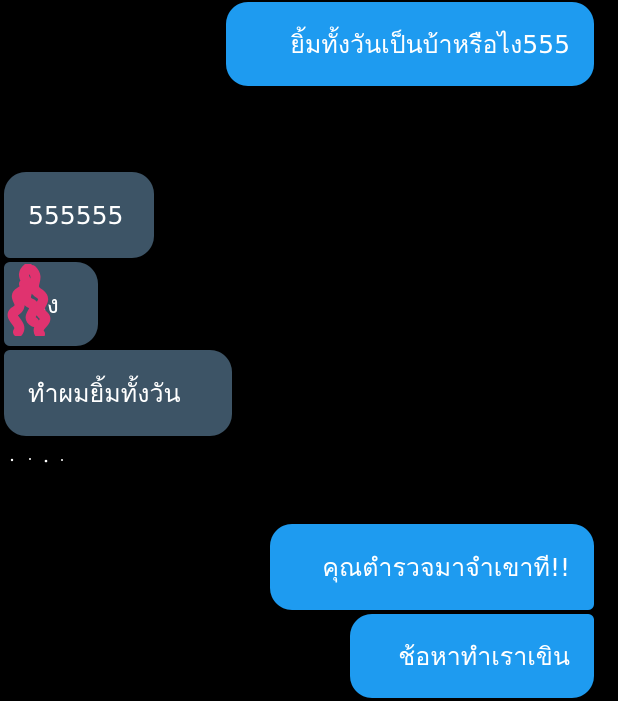 This screenshot has height=701, width=618. I want to click on message-text: คุณตำรวจมาจำเขาที!!, so click(446, 567).